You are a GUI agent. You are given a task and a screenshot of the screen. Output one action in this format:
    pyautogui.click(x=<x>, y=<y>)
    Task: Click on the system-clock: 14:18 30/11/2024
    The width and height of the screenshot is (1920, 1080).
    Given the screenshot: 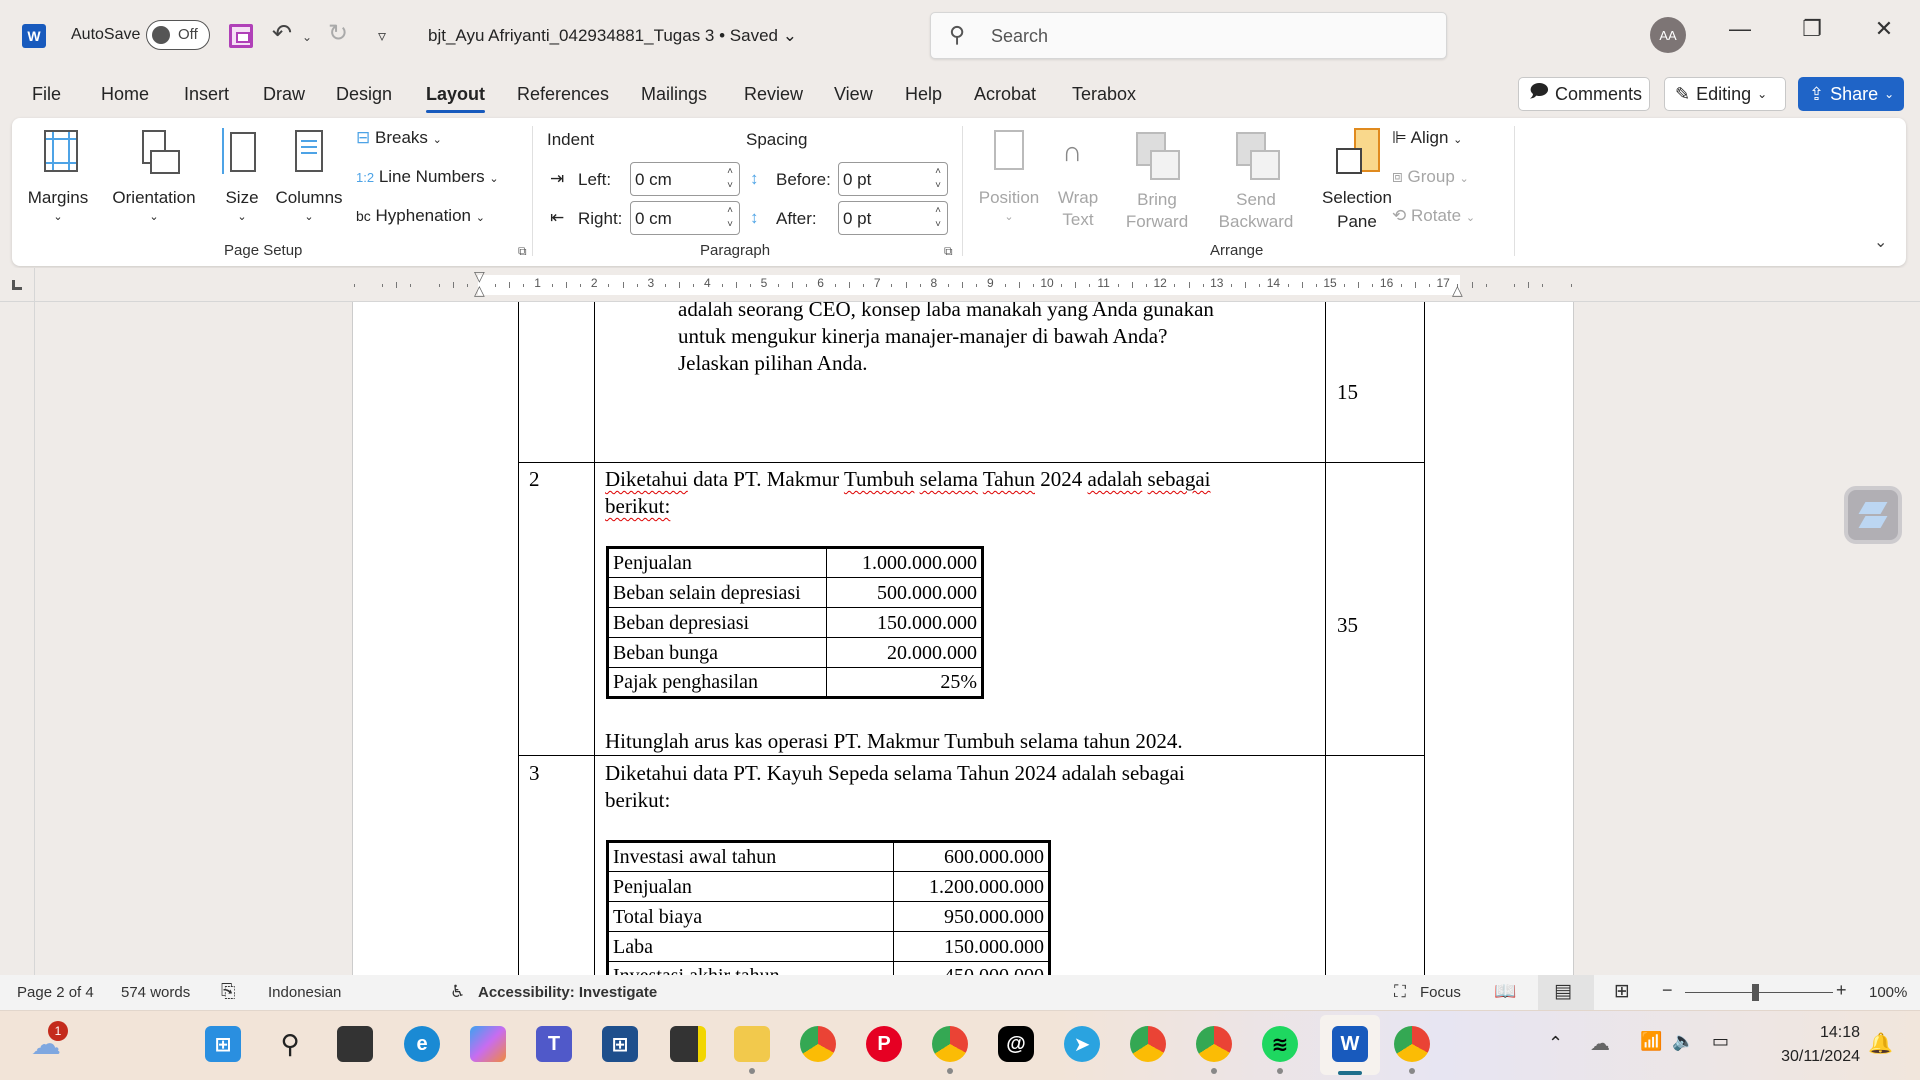 What is the action you would take?
    pyautogui.click(x=1820, y=1045)
    